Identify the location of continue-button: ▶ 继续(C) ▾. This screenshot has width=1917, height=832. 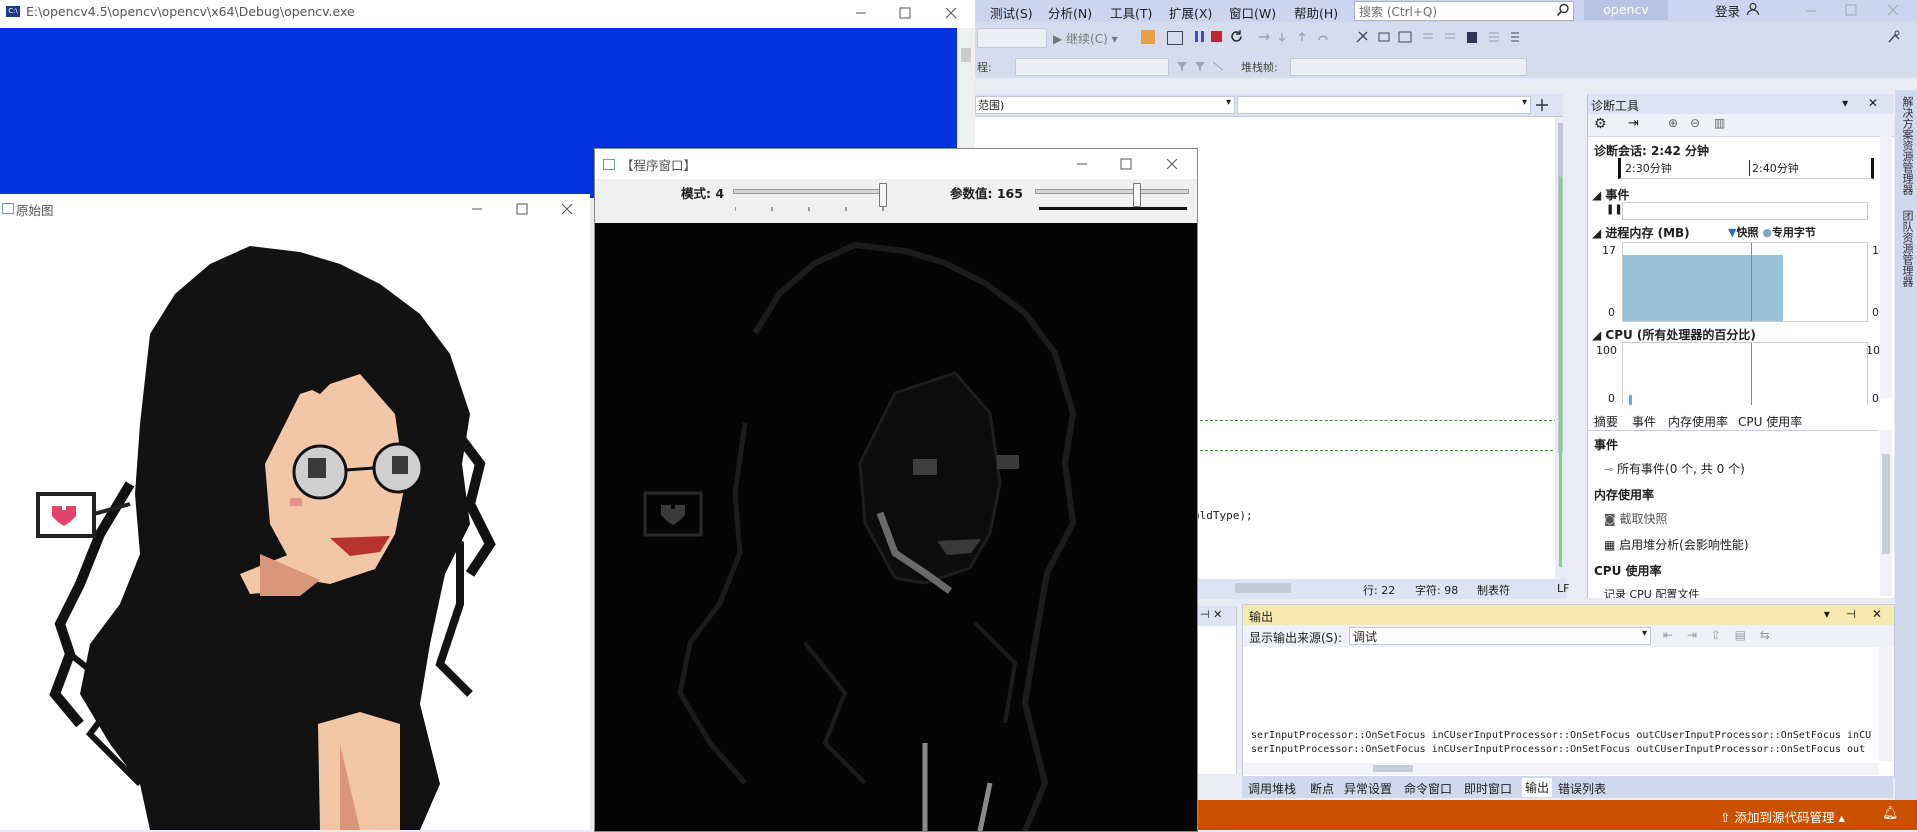
(1085, 38).